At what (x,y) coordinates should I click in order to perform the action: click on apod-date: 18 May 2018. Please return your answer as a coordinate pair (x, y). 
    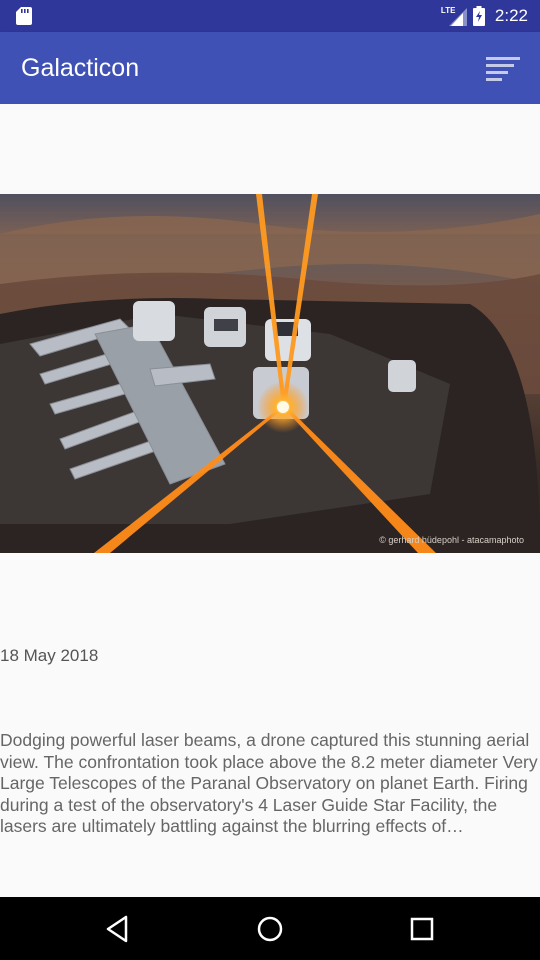
    Looking at the image, I should click on (49, 655).